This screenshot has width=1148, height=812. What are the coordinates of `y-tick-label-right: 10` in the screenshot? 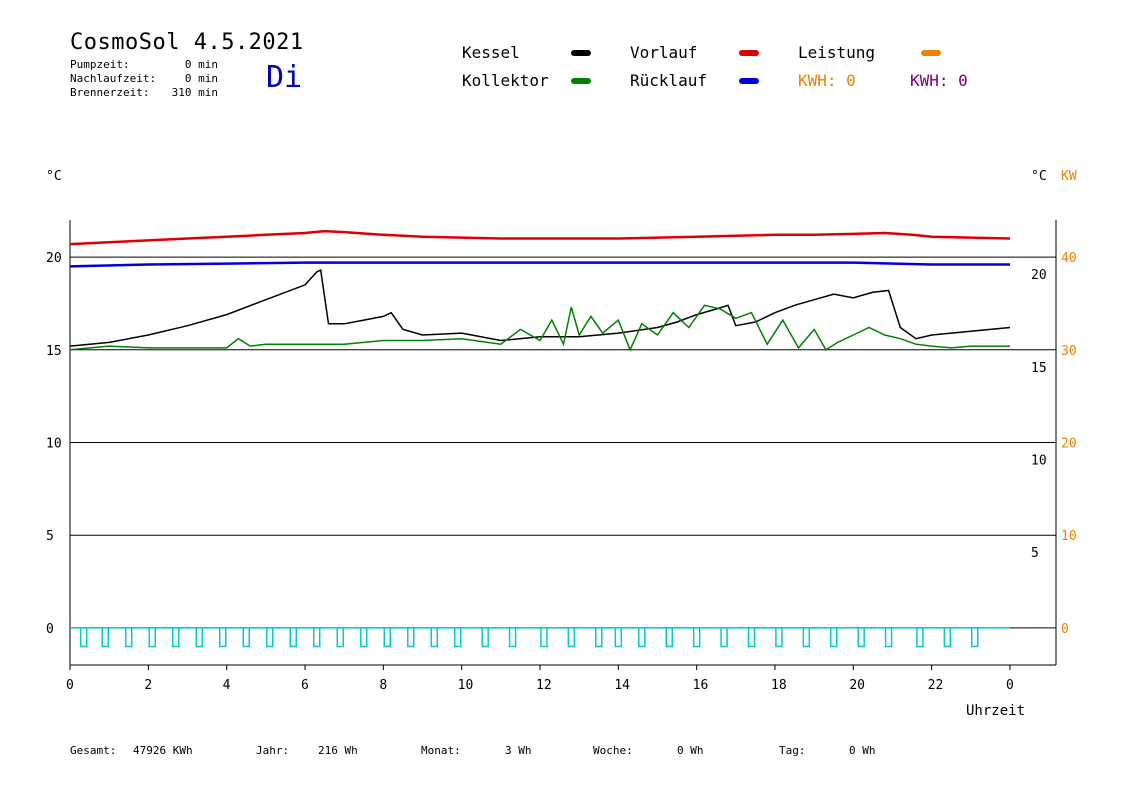 It's located at (1039, 461).